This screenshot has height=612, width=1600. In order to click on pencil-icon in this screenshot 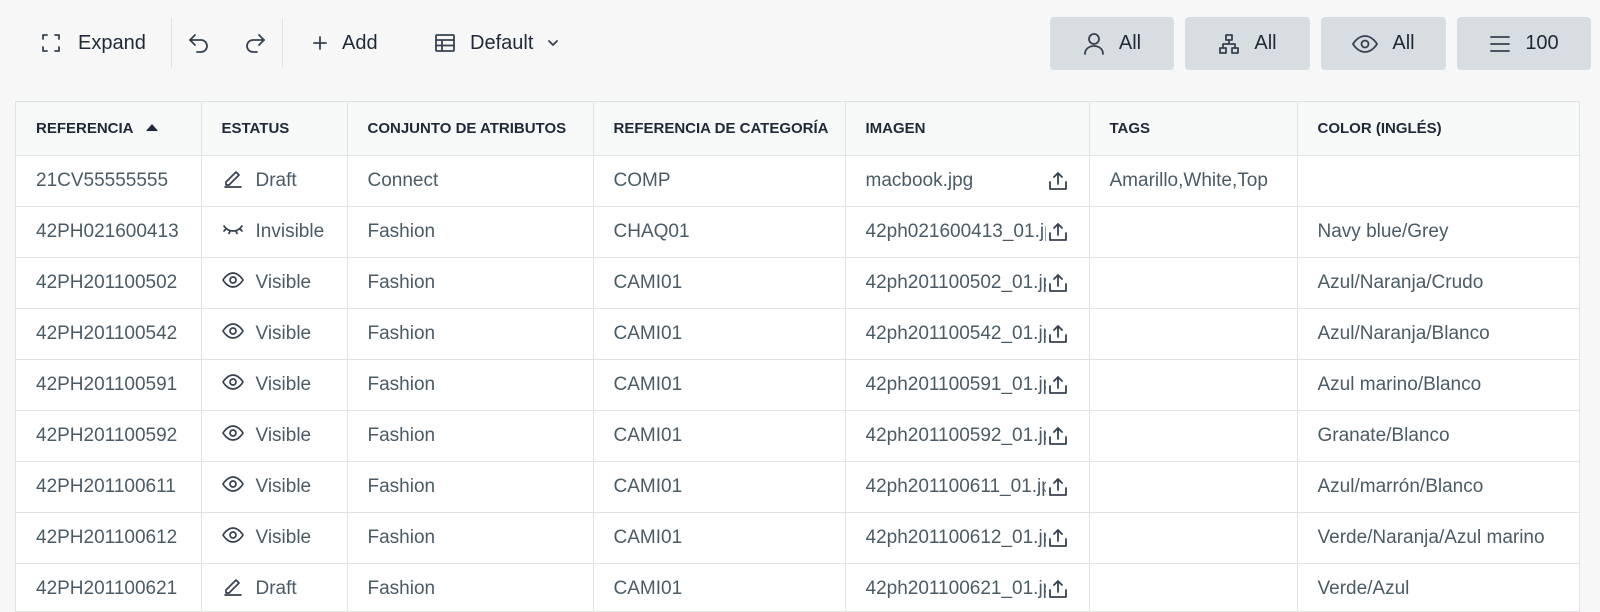, I will do `click(239, 589)`.